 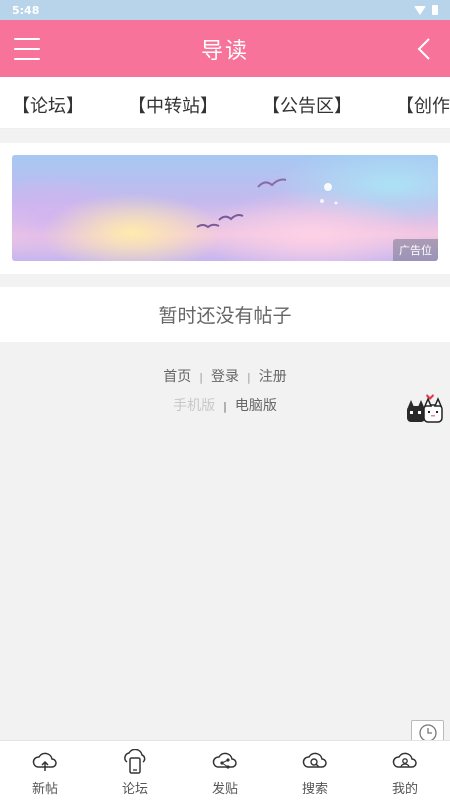 What do you see at coordinates (48, 105) in the screenshot?
I see `nav-item-forum: 【论坛】` at bounding box center [48, 105].